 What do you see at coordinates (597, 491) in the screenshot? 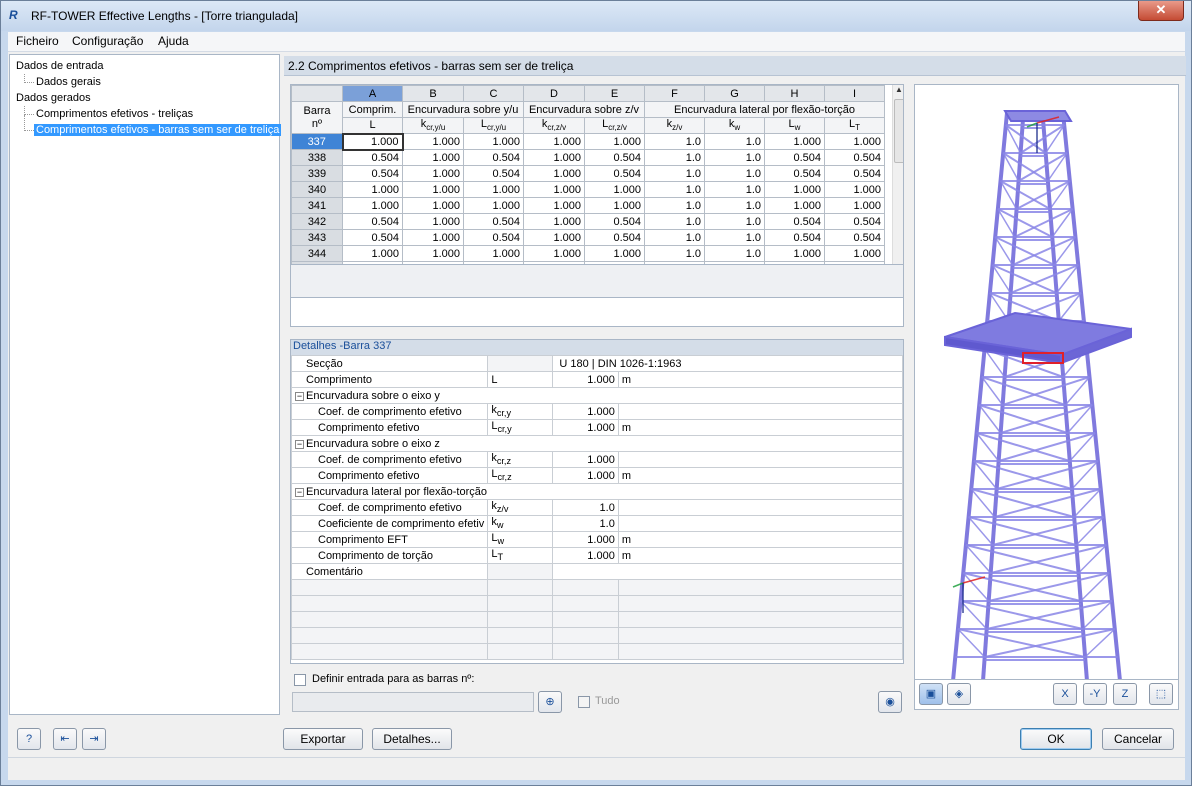
I see `group-encurvadura-lt: − Encurvadura lateral por flexão-torção` at bounding box center [597, 491].